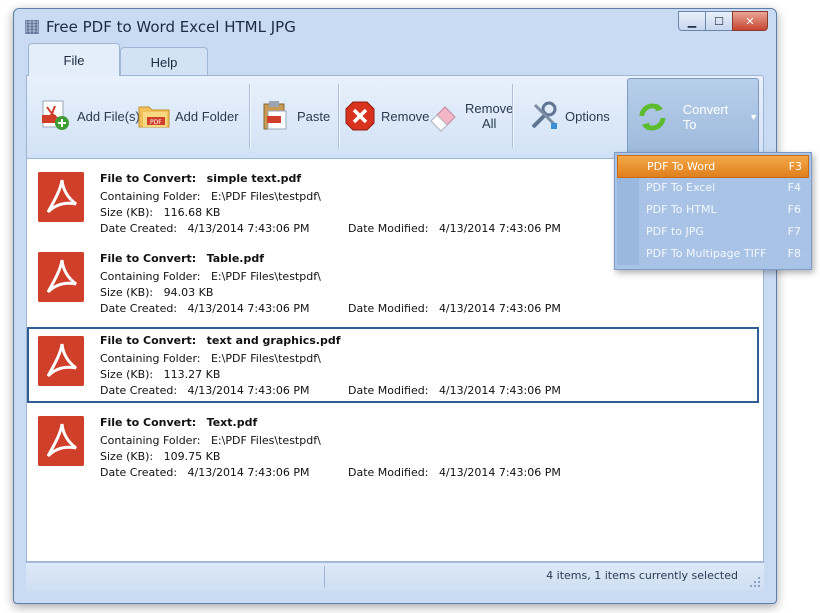  Describe the element at coordinates (156, 122) in the screenshot. I see `svg-text: PDF` at that location.